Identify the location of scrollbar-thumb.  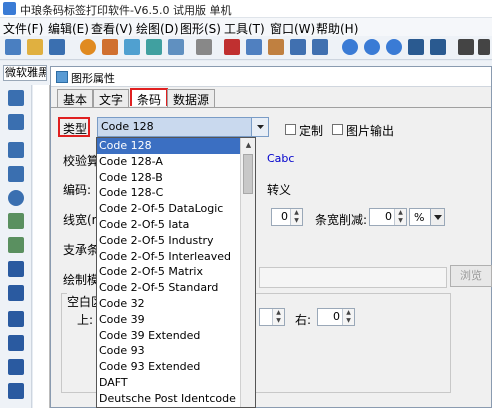
(248, 174).